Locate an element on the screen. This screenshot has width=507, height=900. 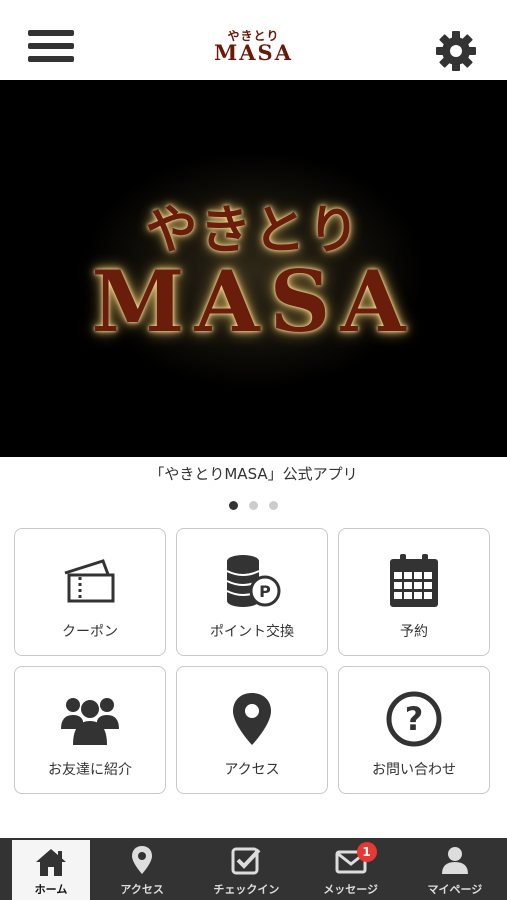
point-coins-icon: P is located at coordinates (253, 581).